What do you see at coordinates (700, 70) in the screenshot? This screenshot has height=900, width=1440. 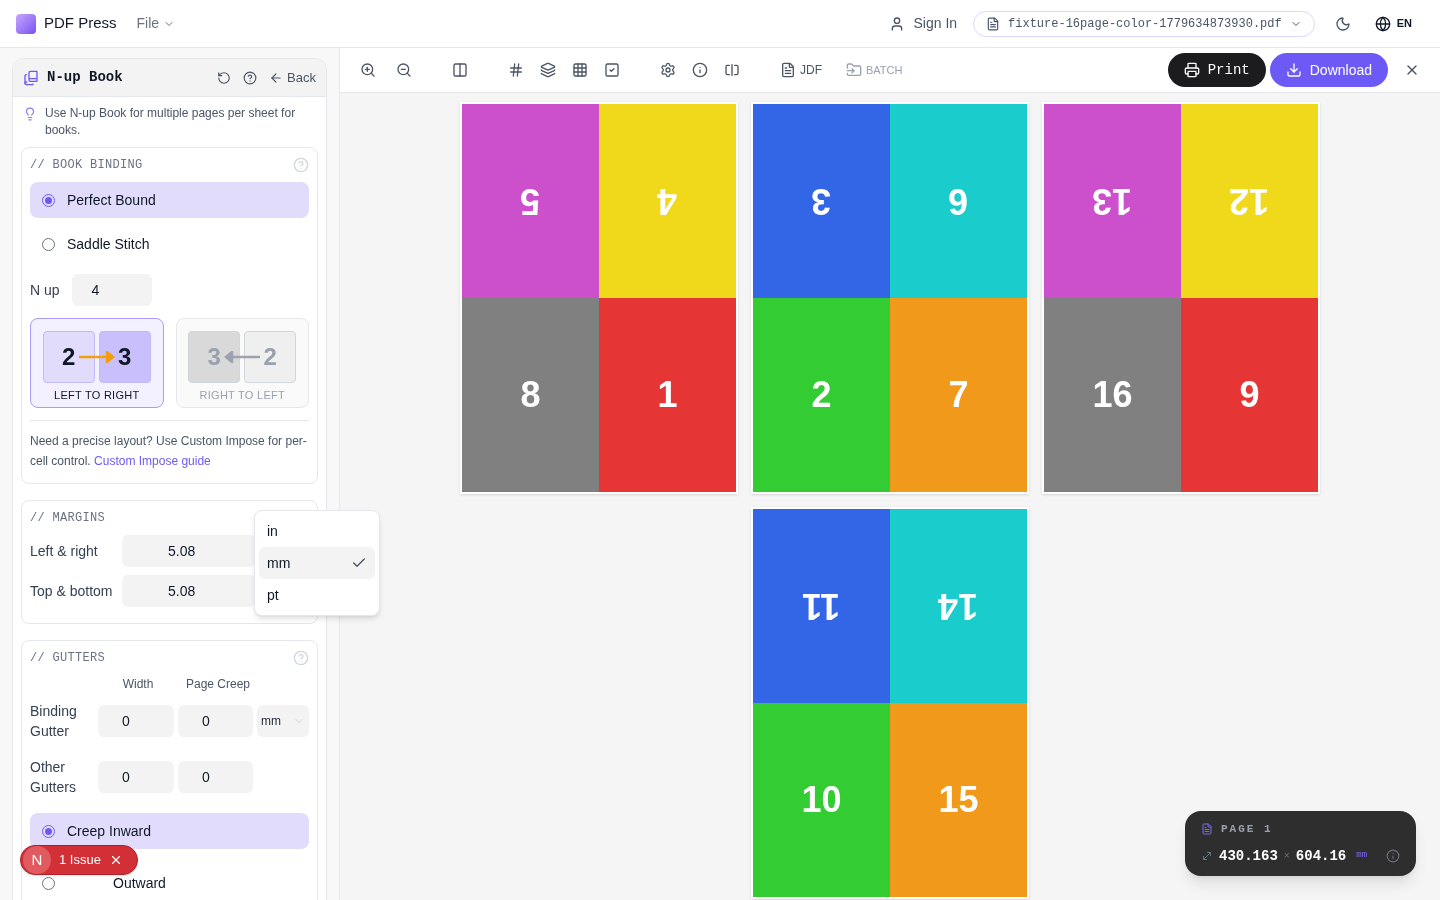 I see `info-icon` at bounding box center [700, 70].